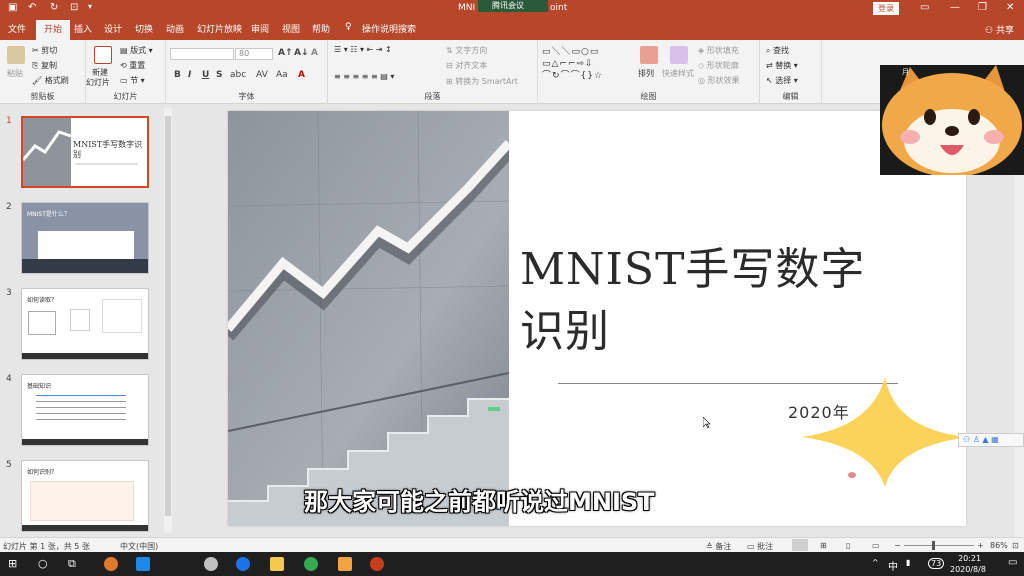  I want to click on explorer-icon, so click(277, 564).